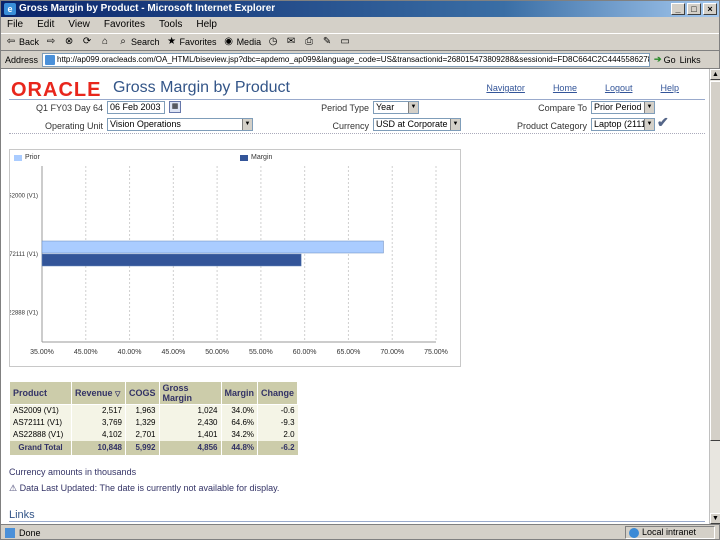 The image size is (720, 540). I want to click on history-button: ◷, so click(273, 42).